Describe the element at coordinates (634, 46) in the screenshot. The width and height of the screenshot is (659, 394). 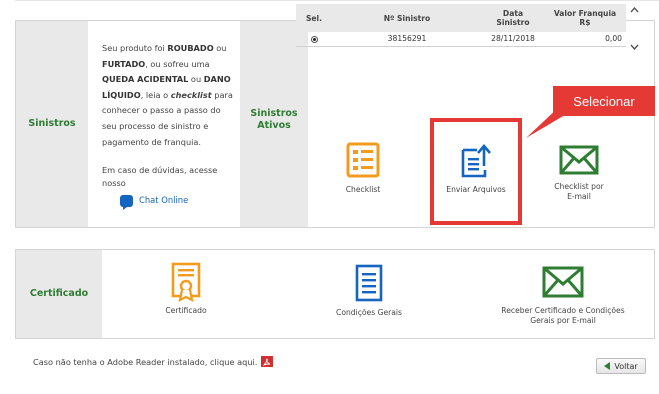
I see `scroll-down-icon` at that location.